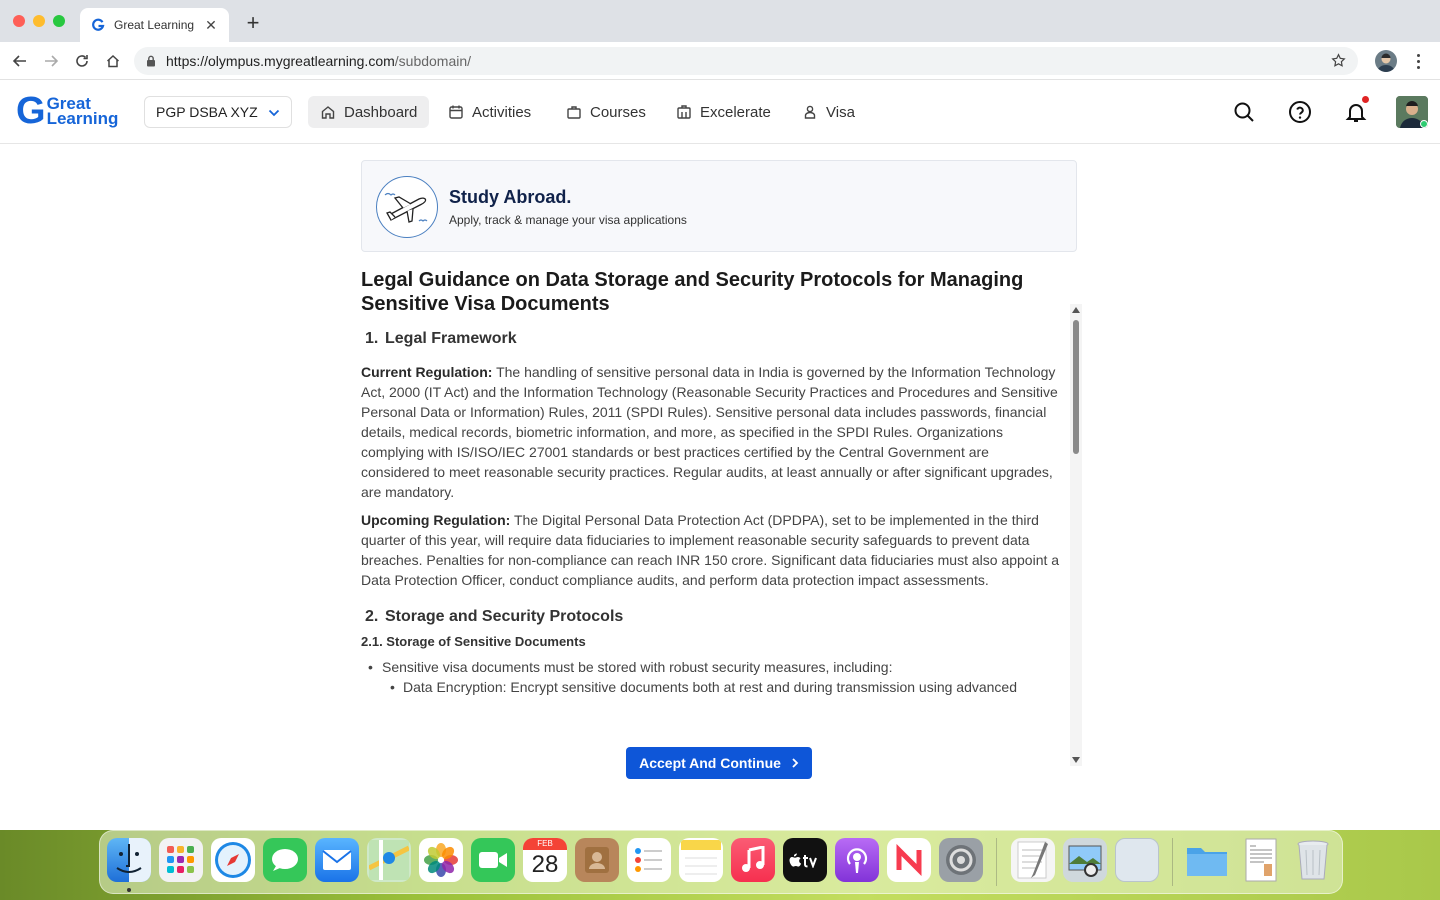 The height and width of the screenshot is (900, 1440). What do you see at coordinates (493, 860) in the screenshot?
I see `facetime-icon` at bounding box center [493, 860].